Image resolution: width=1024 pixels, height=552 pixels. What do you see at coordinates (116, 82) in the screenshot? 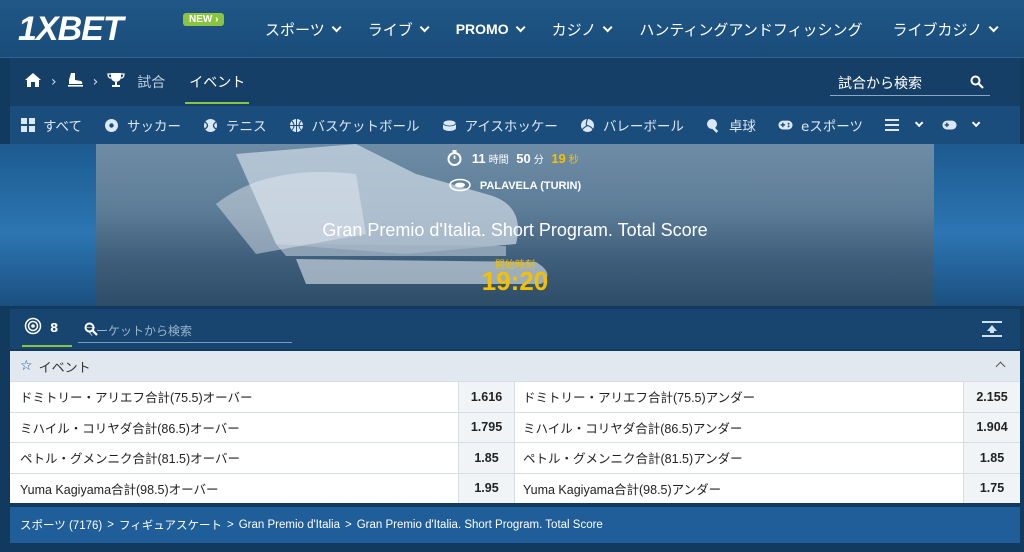
I see `trophy-icon` at bounding box center [116, 82].